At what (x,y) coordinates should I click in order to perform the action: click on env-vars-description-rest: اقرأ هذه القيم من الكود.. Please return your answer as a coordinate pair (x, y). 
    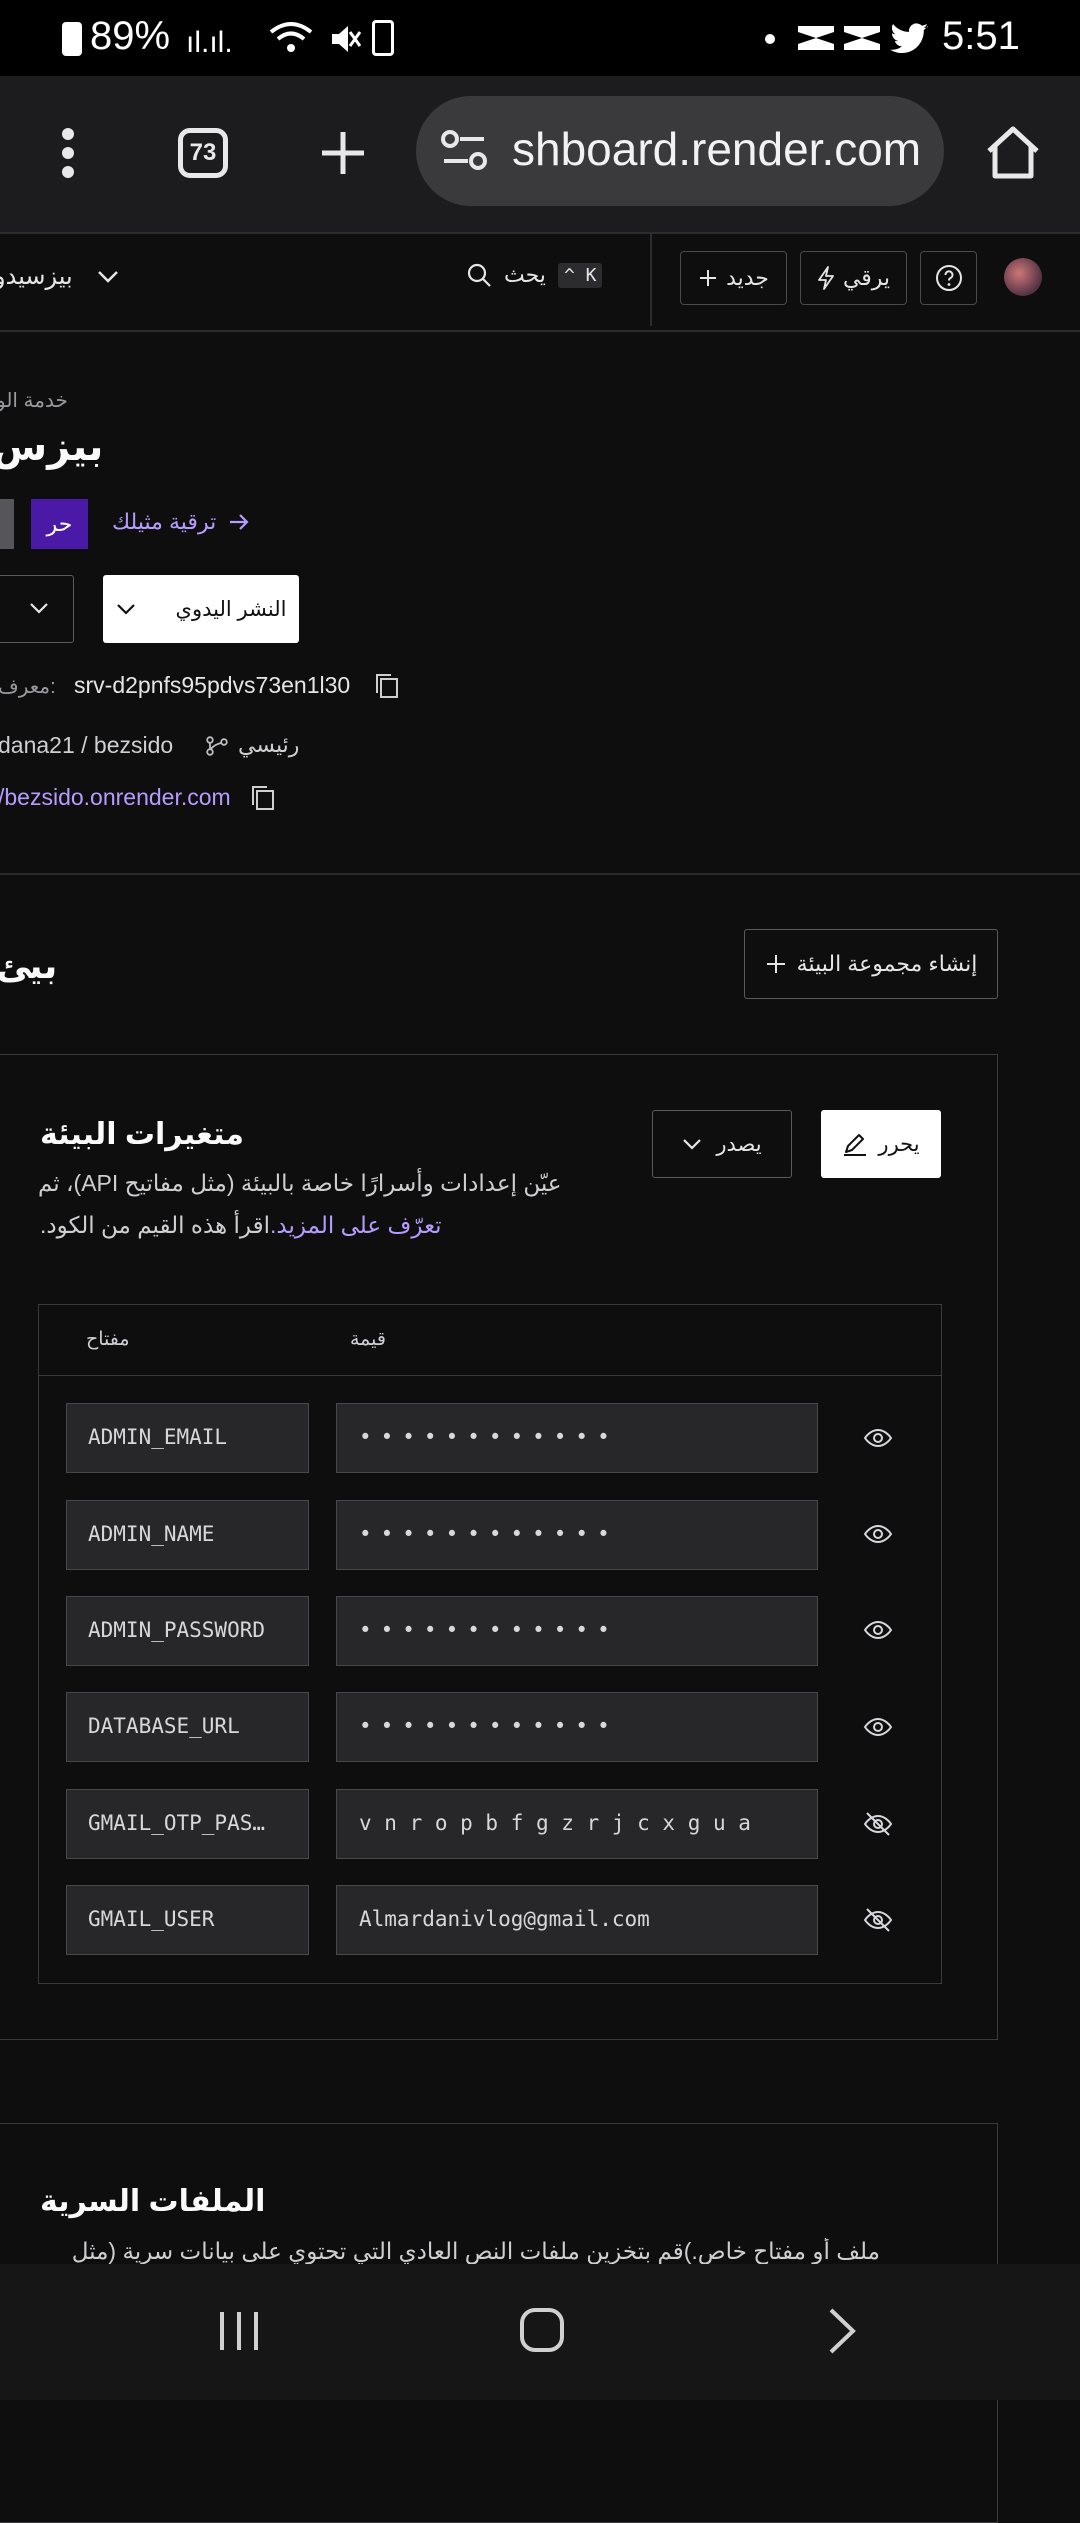
    Looking at the image, I should click on (155, 1225).